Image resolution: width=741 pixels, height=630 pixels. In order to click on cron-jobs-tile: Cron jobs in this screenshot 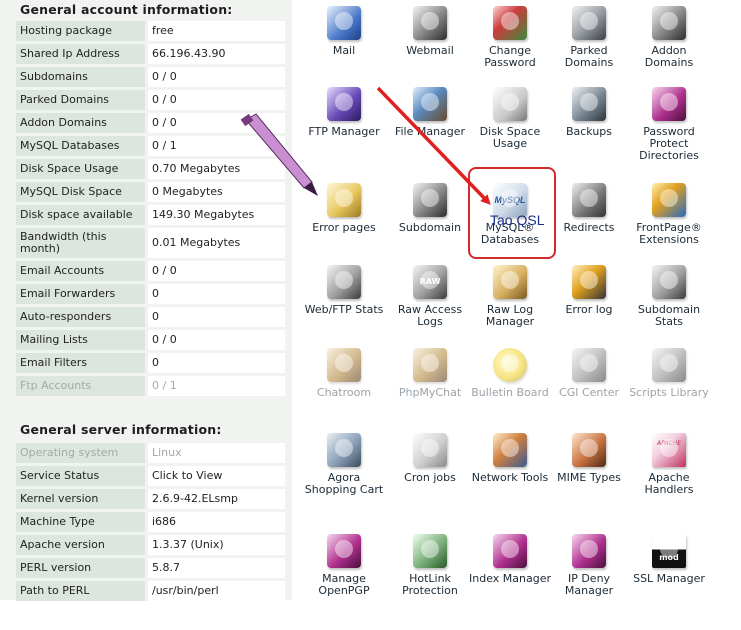, I will do `click(430, 458)`.